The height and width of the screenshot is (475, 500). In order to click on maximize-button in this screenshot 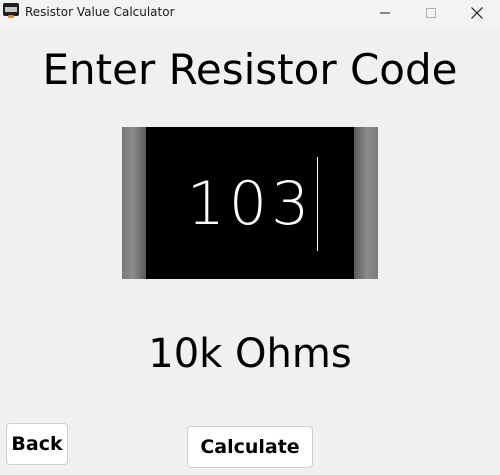, I will do `click(431, 13)`.